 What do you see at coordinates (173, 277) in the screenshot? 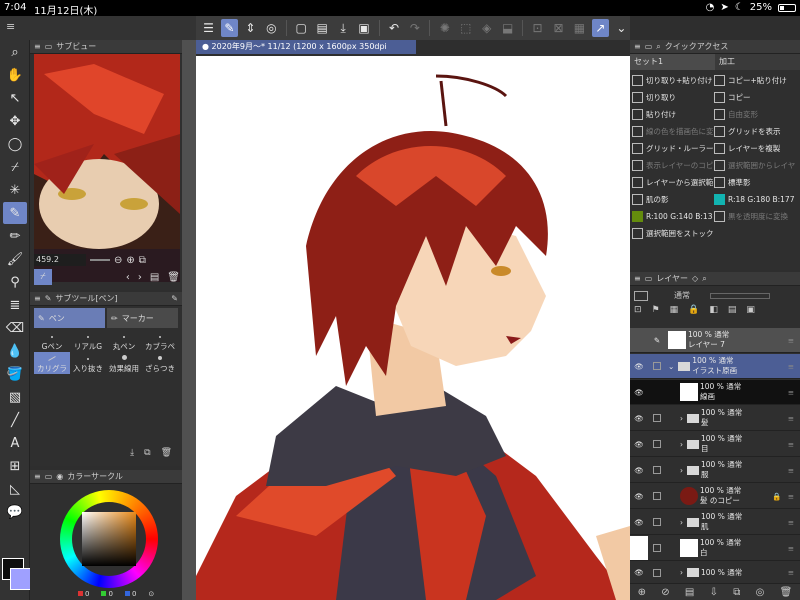
I see `delete-image-icon: 🗑` at bounding box center [173, 277].